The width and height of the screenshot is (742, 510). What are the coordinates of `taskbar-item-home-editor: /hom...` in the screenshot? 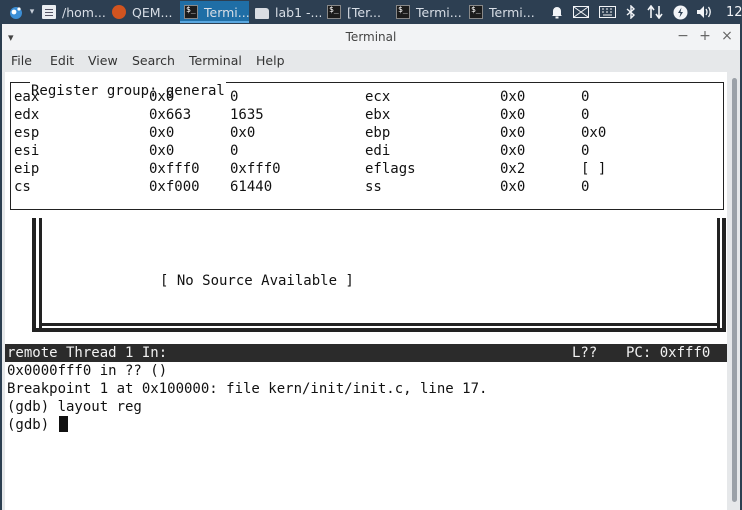 It's located at (72, 12).